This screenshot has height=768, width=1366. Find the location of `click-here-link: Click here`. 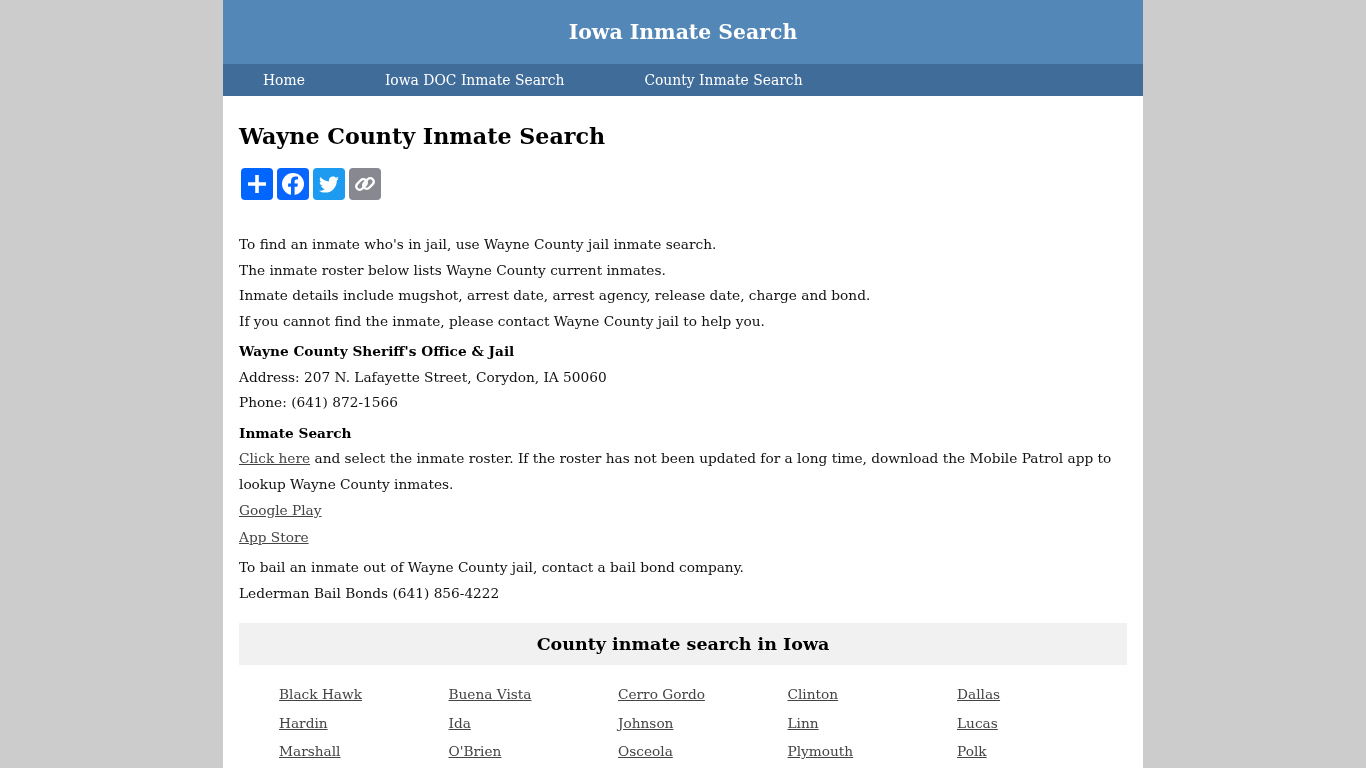

click-here-link: Click here is located at coordinates (275, 458).